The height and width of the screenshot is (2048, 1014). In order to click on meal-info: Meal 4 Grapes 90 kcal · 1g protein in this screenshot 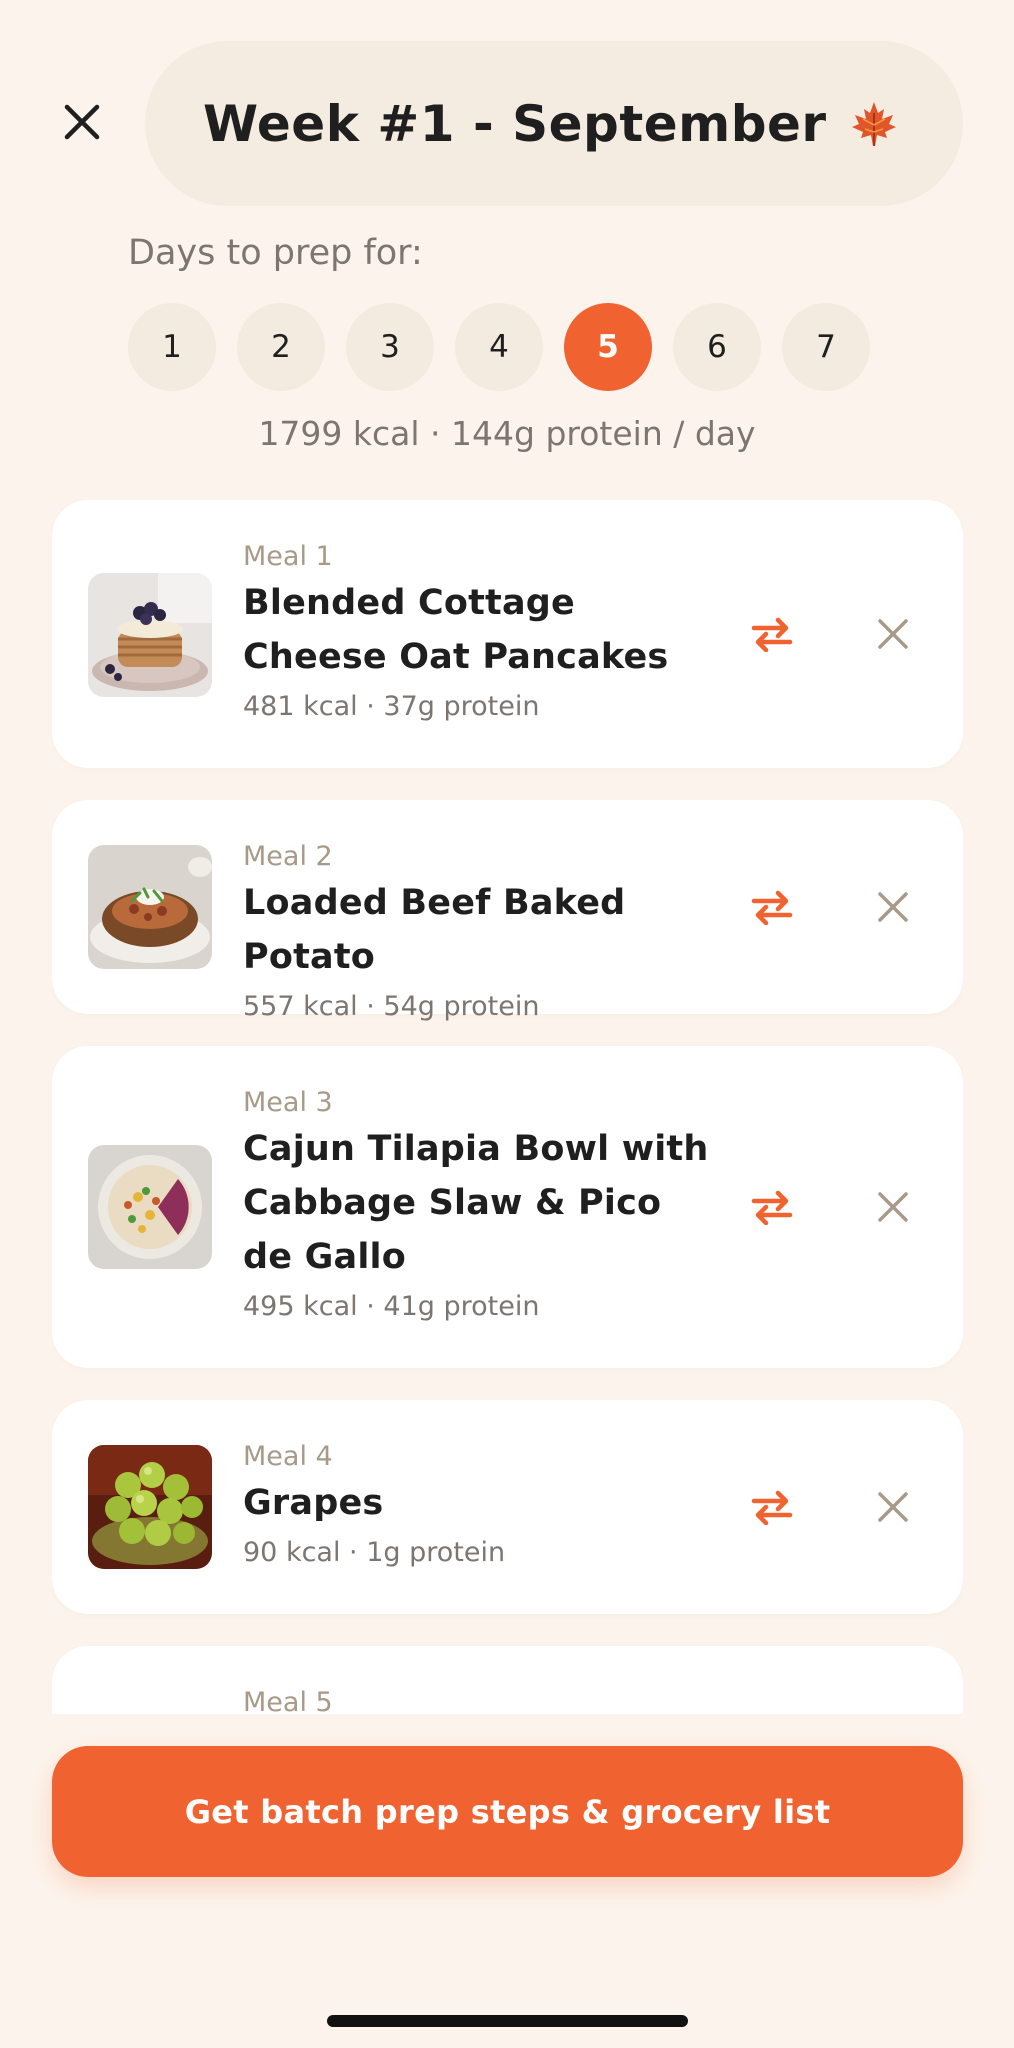, I will do `click(478, 1506)`.